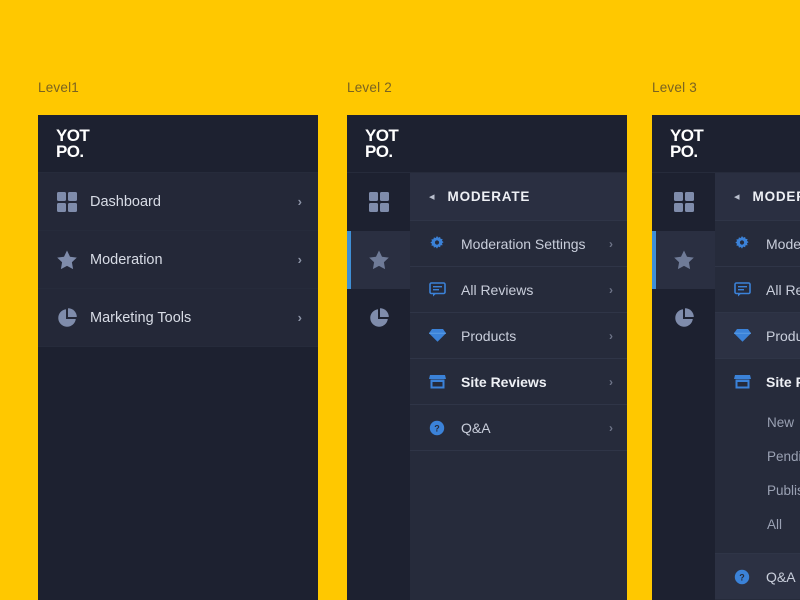 This screenshot has width=800, height=600. What do you see at coordinates (757, 524) in the screenshot?
I see `submenu-leaf-all: All` at bounding box center [757, 524].